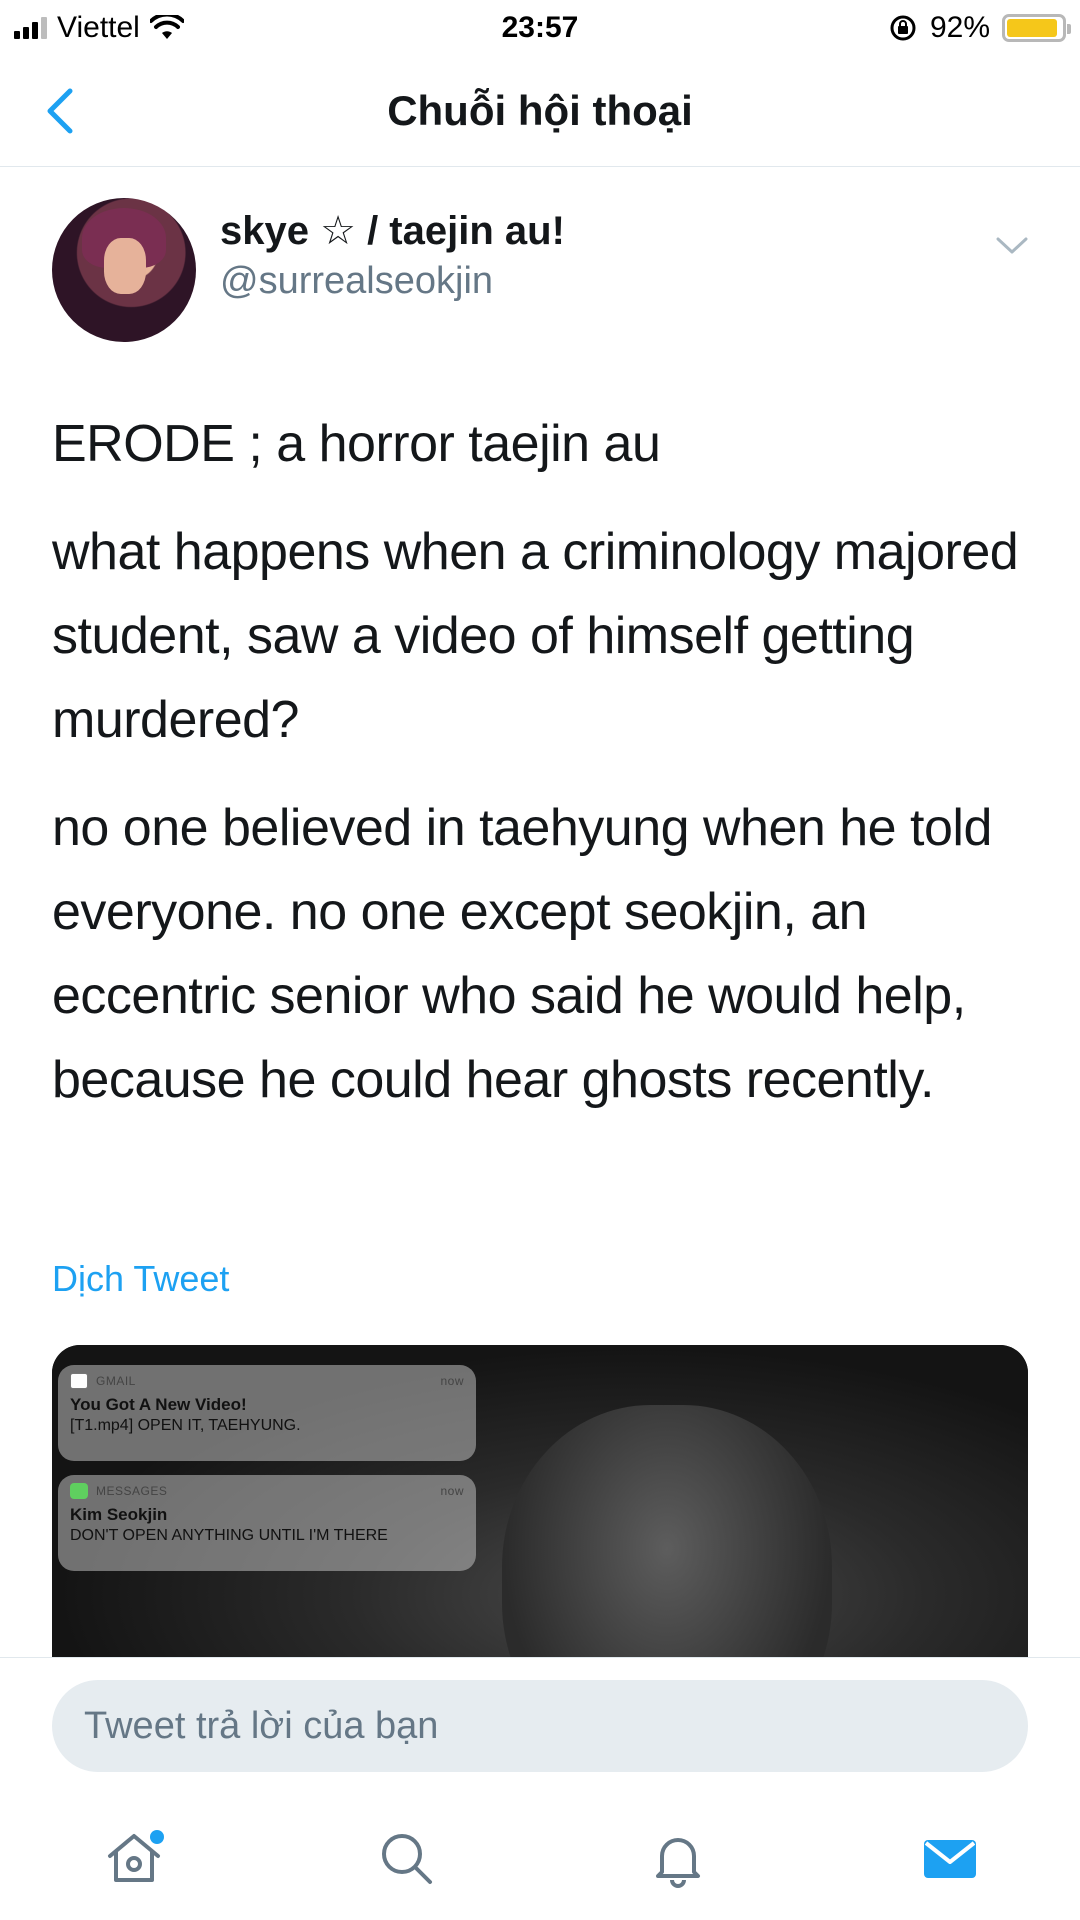 The height and width of the screenshot is (1920, 1080). What do you see at coordinates (166, 26) in the screenshot?
I see `wifi-icon` at bounding box center [166, 26].